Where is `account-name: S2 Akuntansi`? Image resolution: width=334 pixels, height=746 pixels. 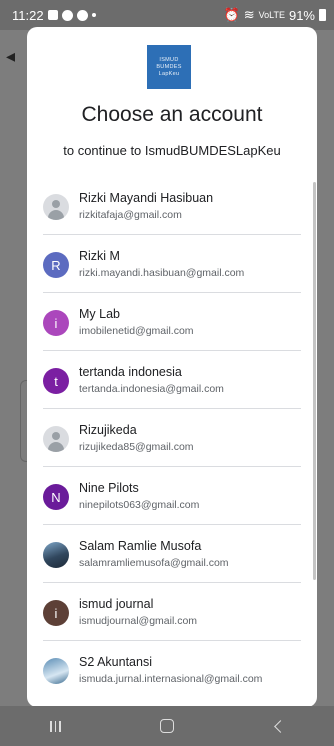
account-name: S2 Akuntansi is located at coordinates (115, 662).